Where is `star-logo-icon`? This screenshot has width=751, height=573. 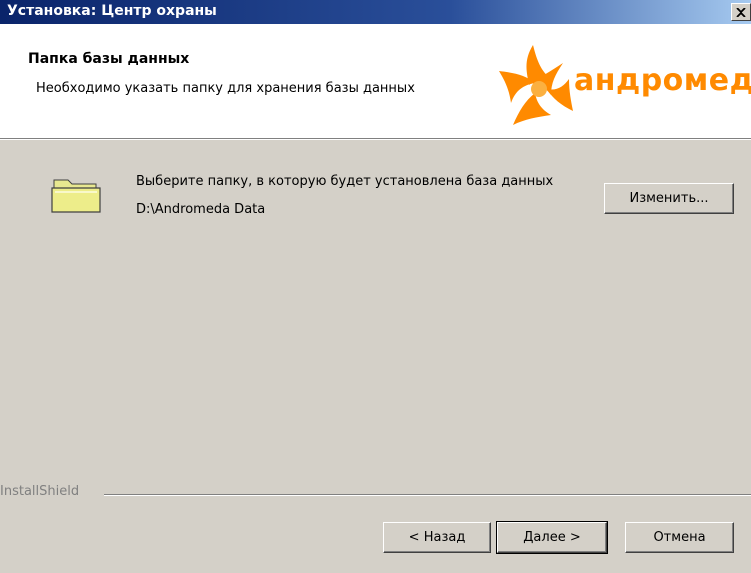 star-logo-icon is located at coordinates (536, 85).